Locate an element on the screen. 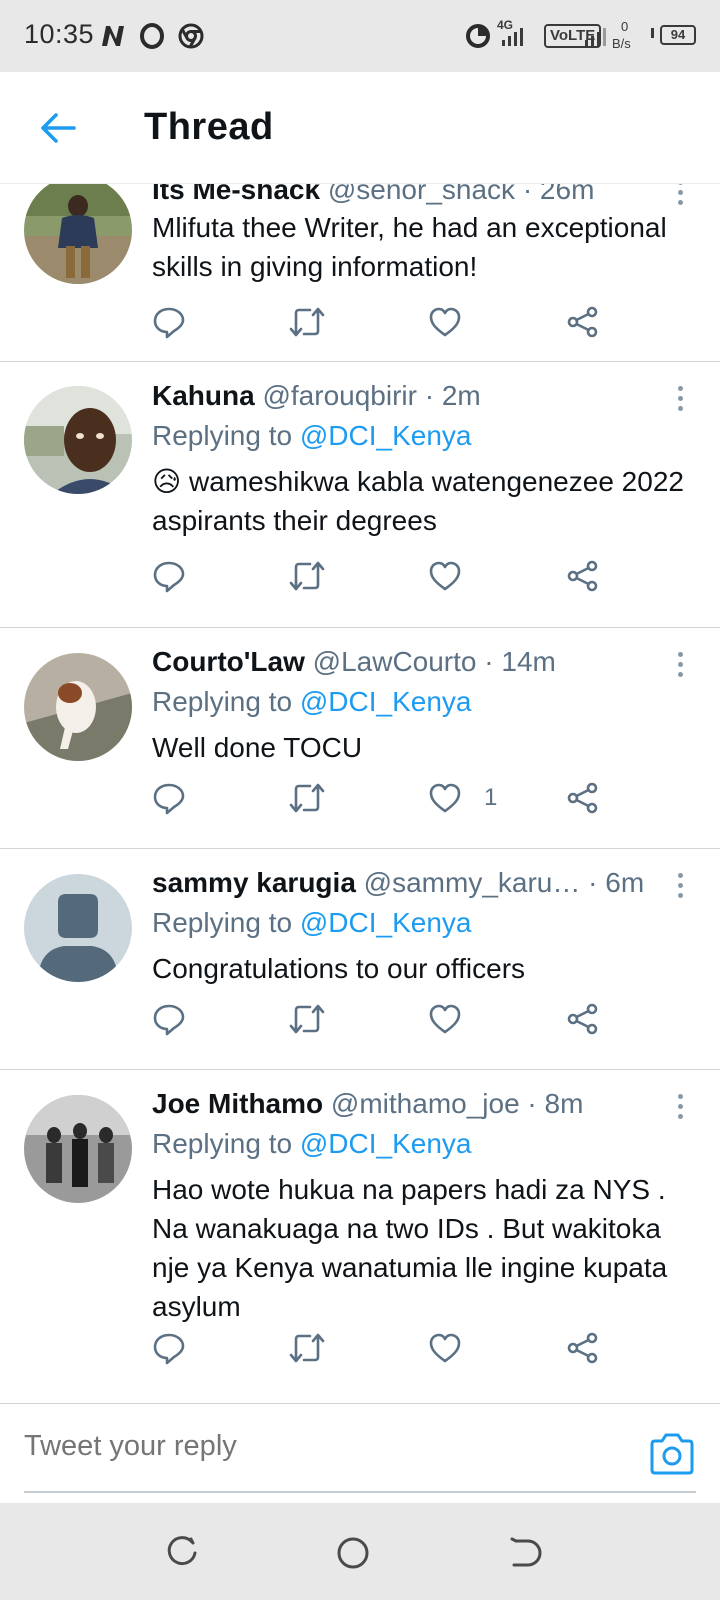  notification-n-icon is located at coordinates (113, 36).